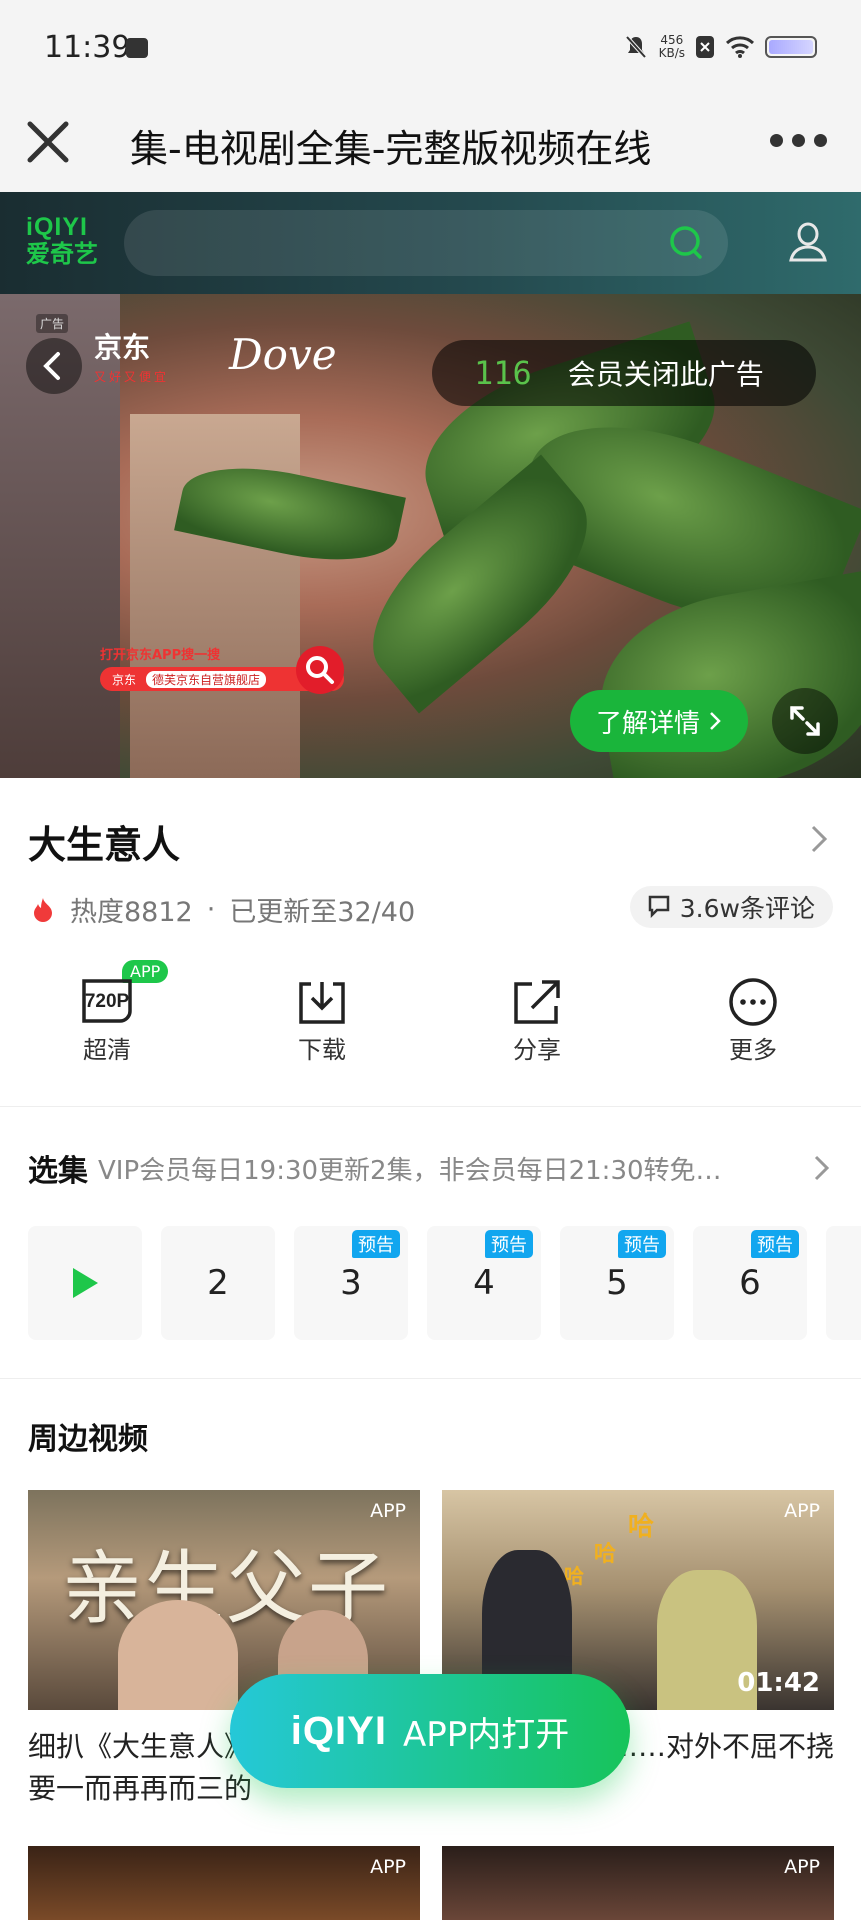  Describe the element at coordinates (665, 374) in the screenshot. I see `ad-close-label: 会员关闭此广告` at that location.